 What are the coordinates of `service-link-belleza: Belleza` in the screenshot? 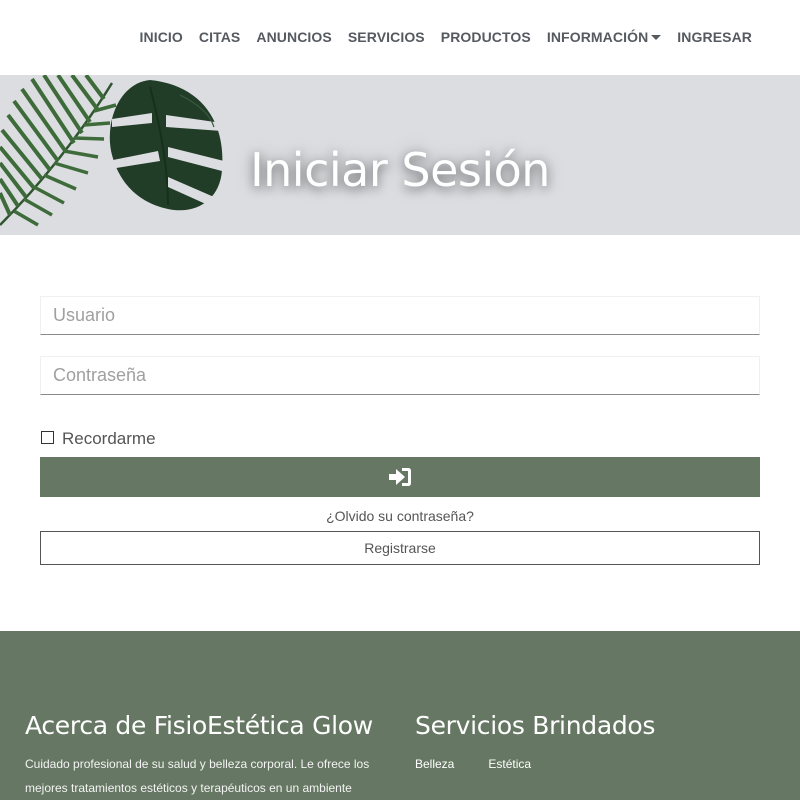 It's located at (434, 764).